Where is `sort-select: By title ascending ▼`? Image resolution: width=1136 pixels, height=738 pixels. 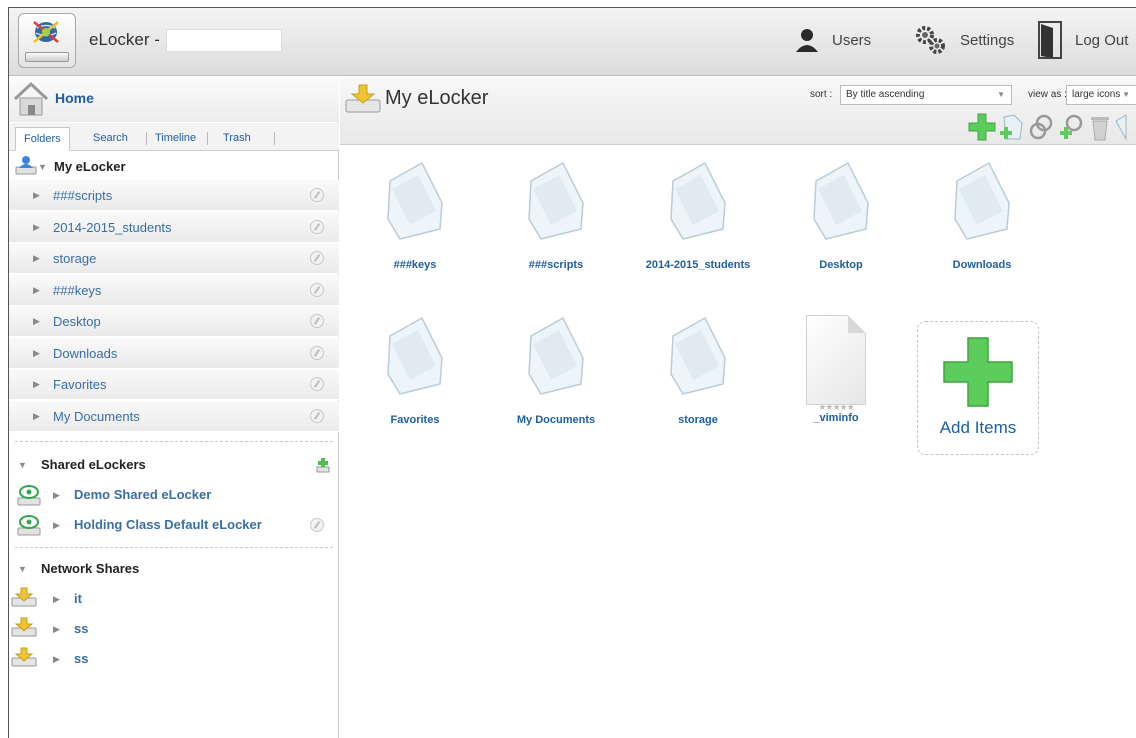
sort-select: By title ascending ▼ is located at coordinates (926, 95).